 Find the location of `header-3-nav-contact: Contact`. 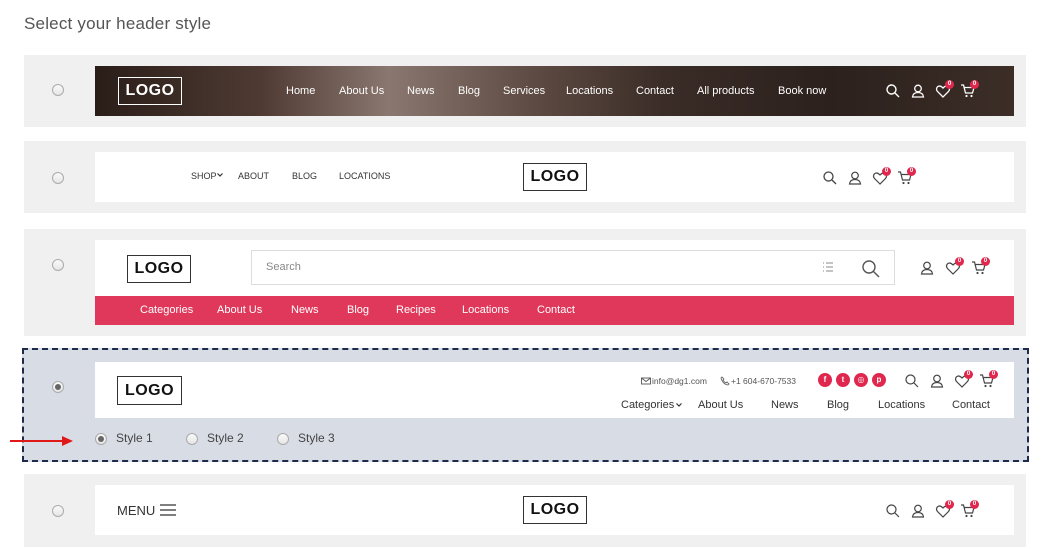

header-3-nav-contact: Contact is located at coordinates (556, 310).